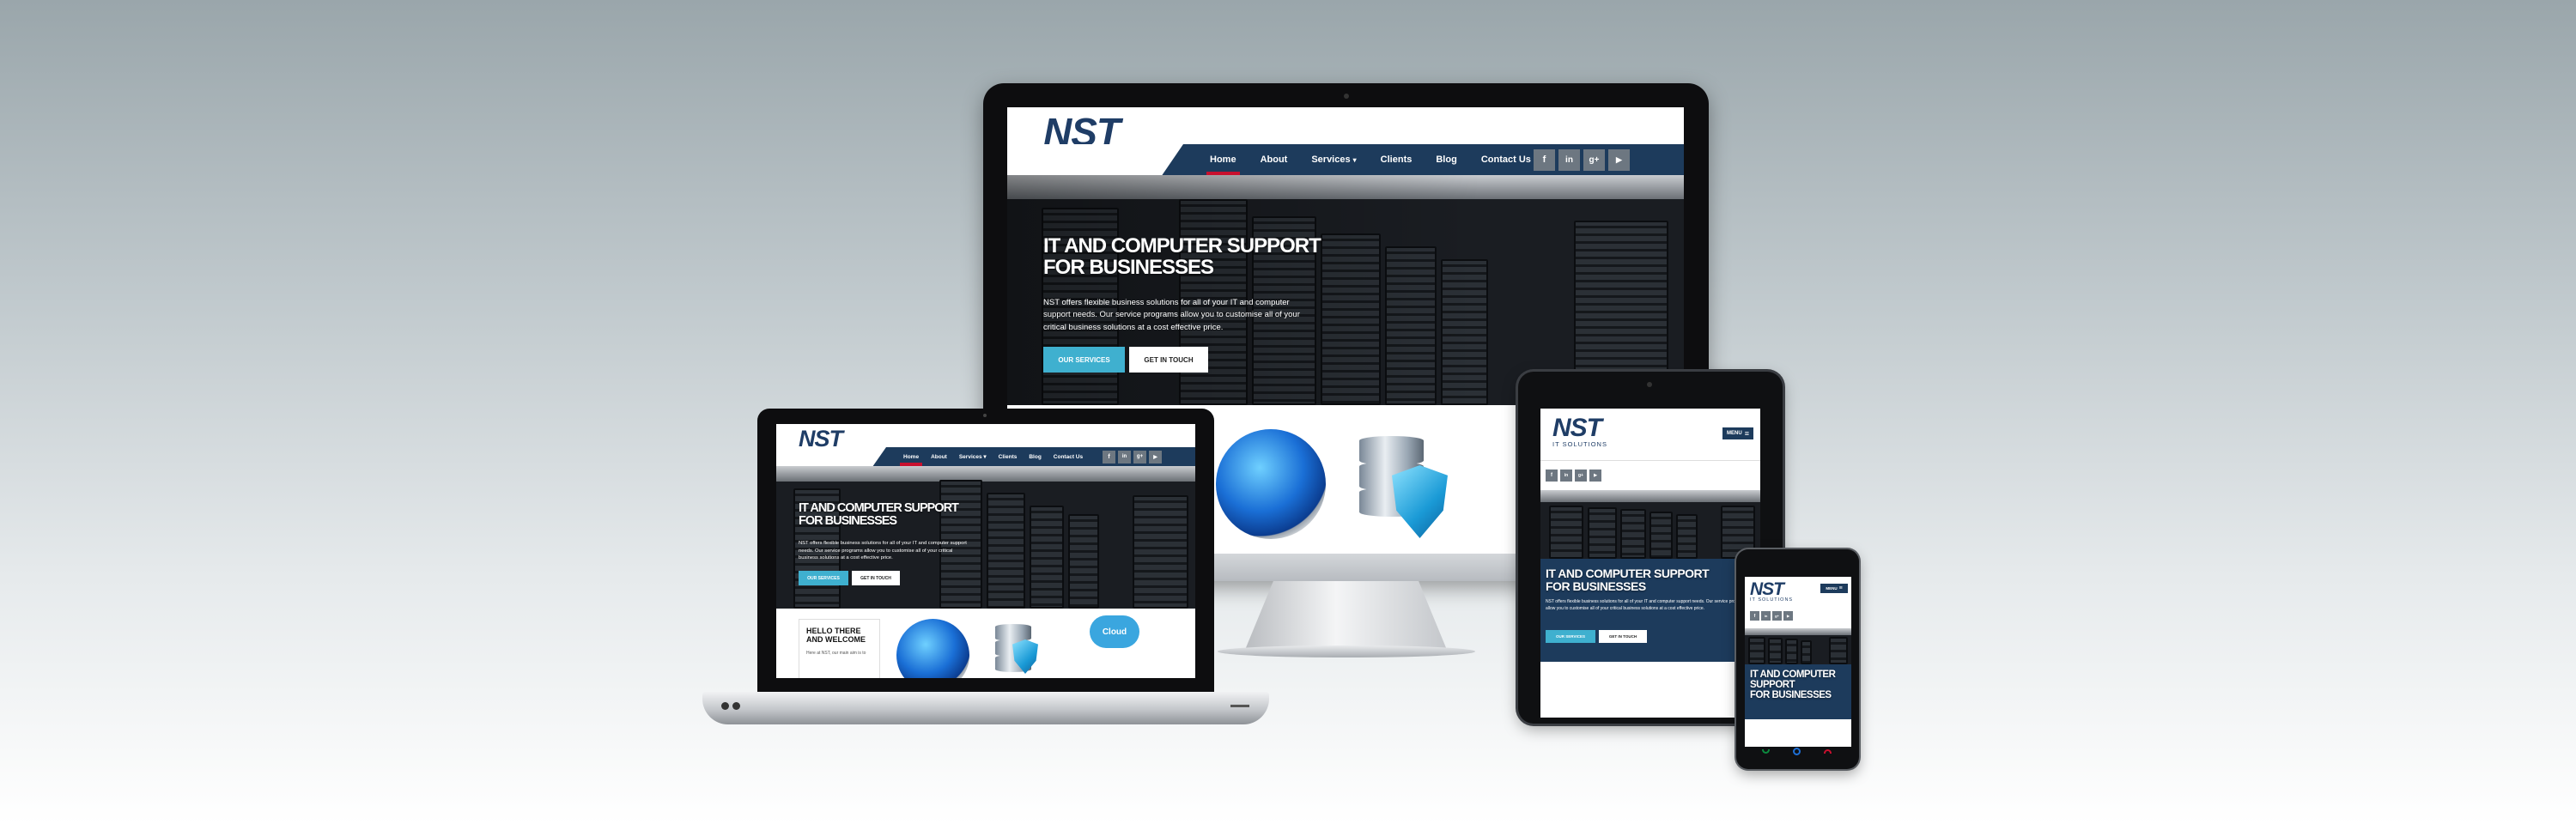 The height and width of the screenshot is (824, 2576). I want to click on welcome-text: Here at NST, our main aim is to, so click(836, 653).